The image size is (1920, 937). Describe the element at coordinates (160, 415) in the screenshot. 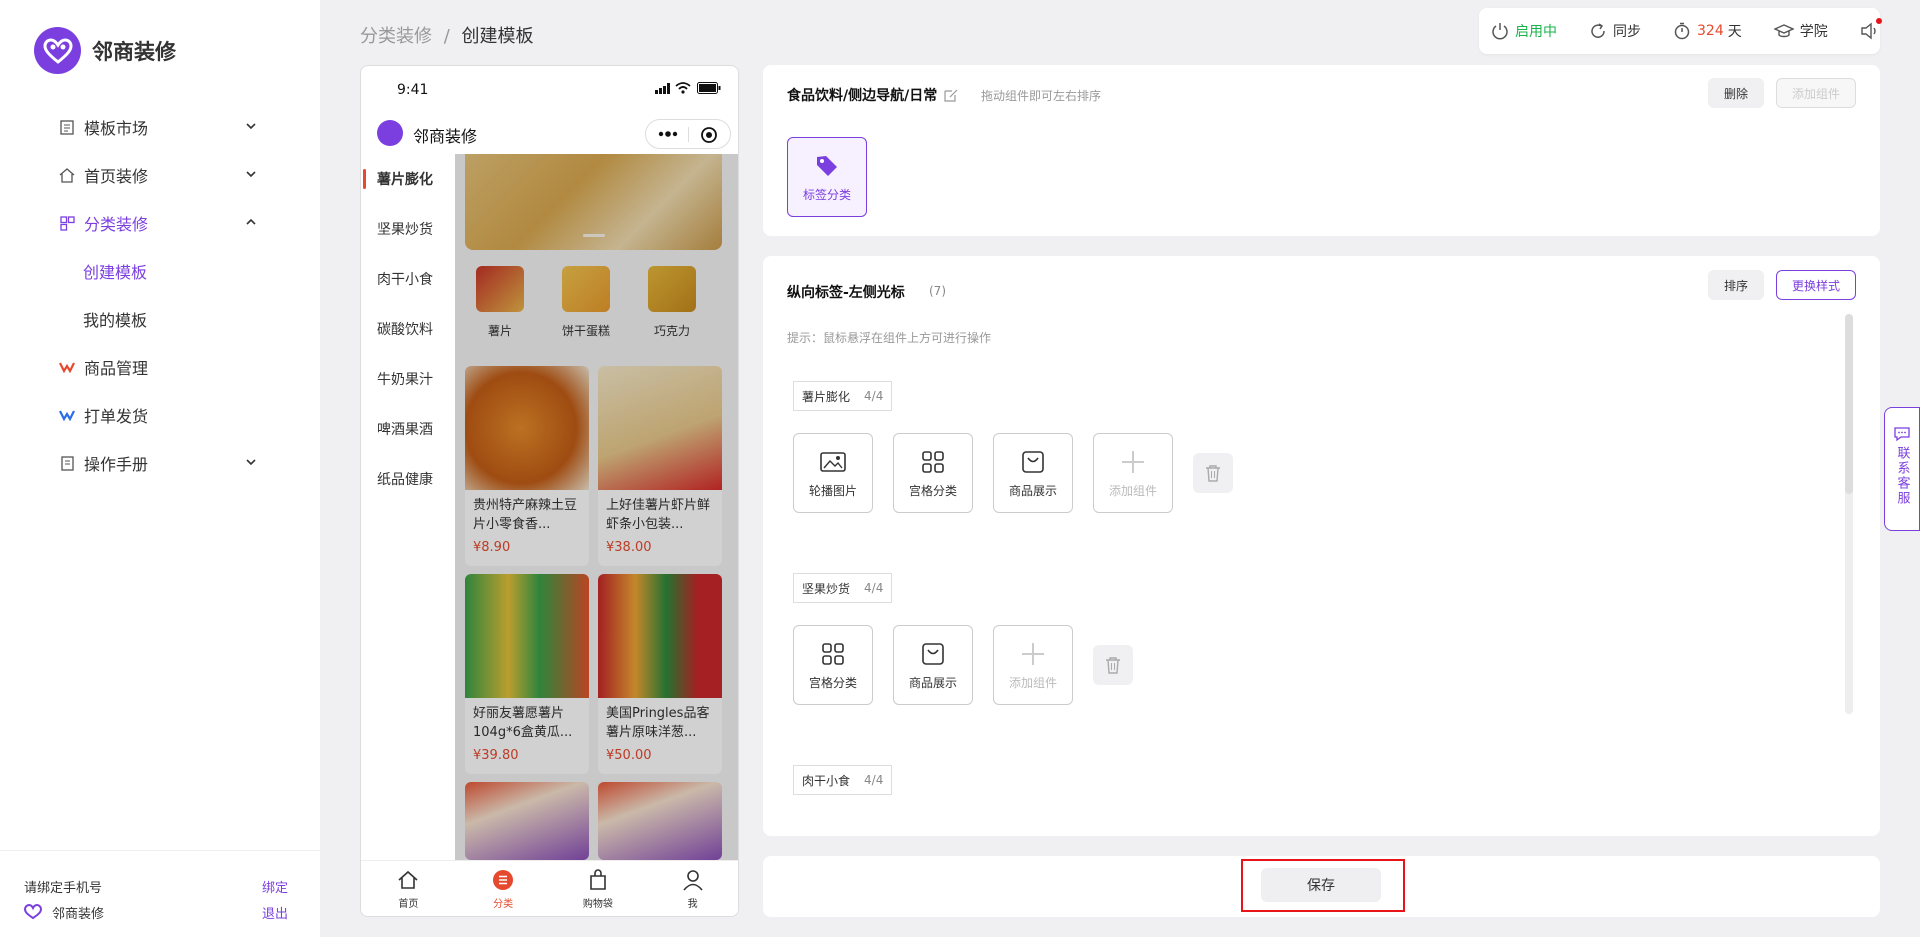

I see `sidebar-item-shipping: 打单发货` at that location.